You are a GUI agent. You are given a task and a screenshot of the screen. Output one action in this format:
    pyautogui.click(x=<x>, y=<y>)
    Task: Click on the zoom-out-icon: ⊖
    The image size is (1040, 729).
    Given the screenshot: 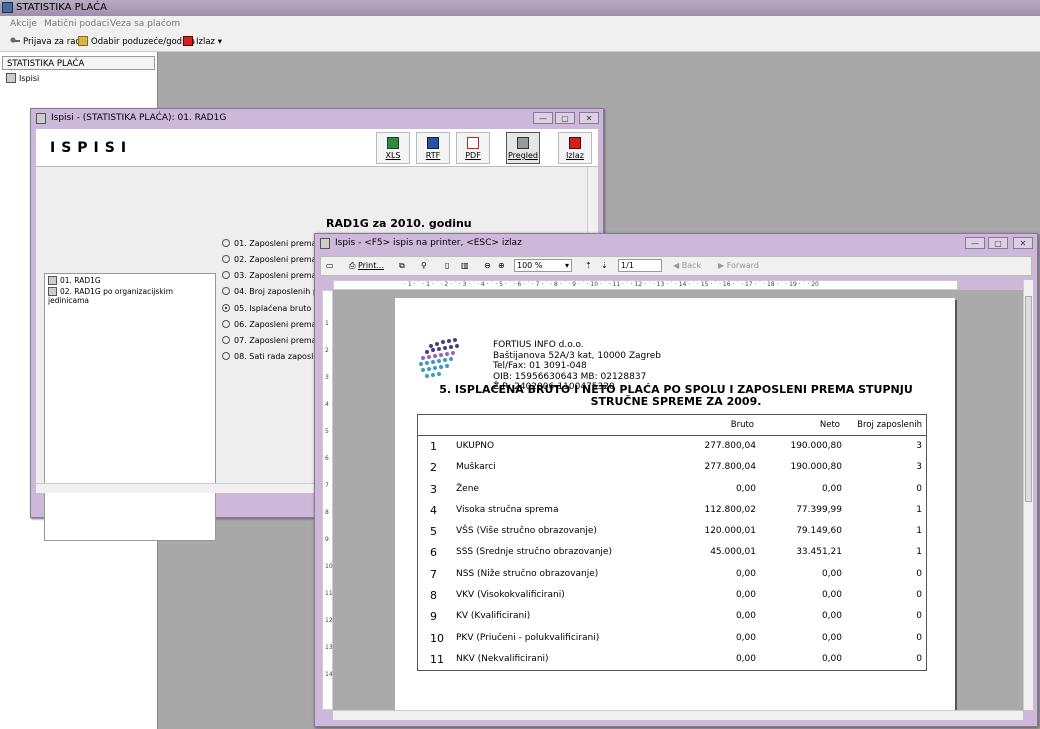 What is the action you would take?
    pyautogui.click(x=487, y=265)
    